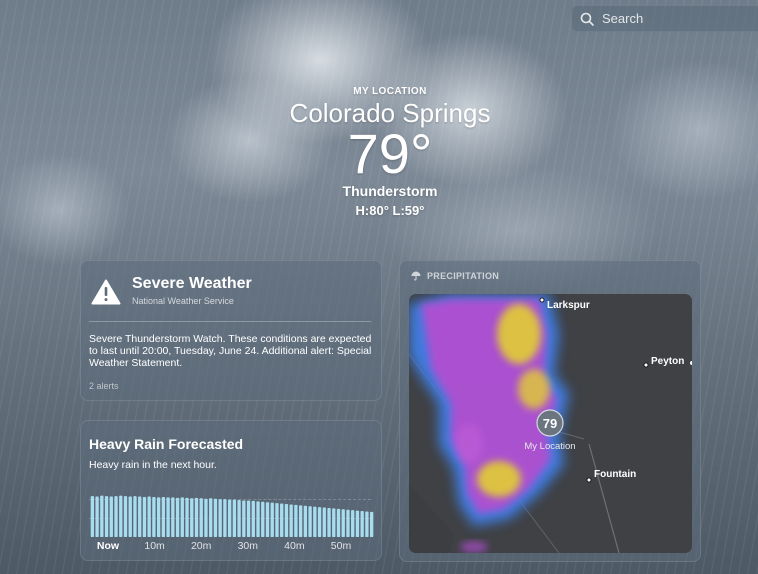  What do you see at coordinates (230, 321) in the screenshot?
I see `divider` at bounding box center [230, 321].